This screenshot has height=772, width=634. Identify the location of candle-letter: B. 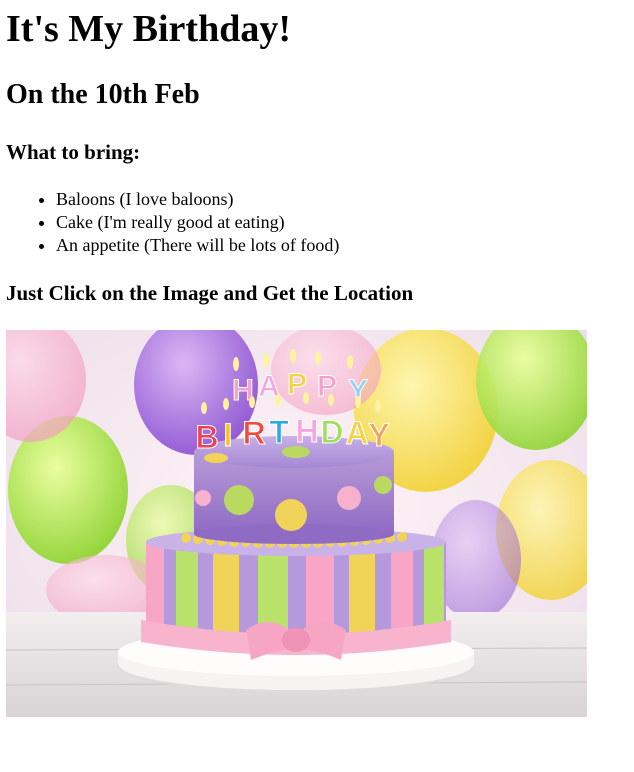
(206, 437).